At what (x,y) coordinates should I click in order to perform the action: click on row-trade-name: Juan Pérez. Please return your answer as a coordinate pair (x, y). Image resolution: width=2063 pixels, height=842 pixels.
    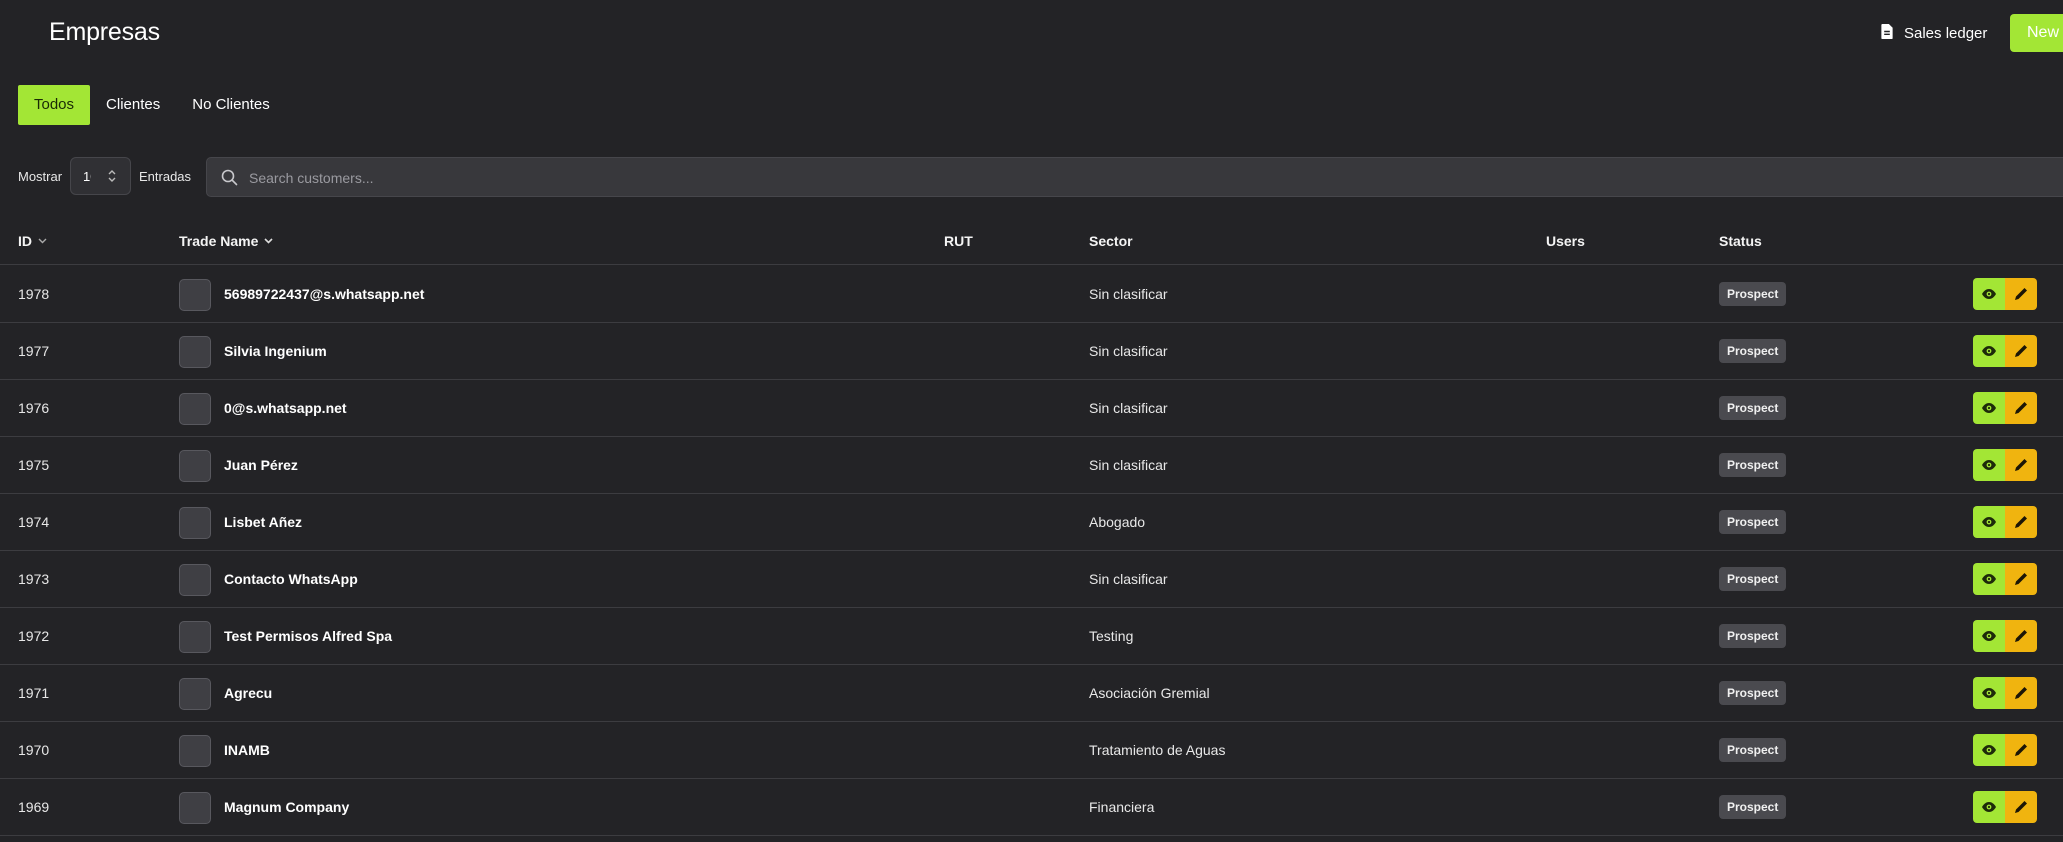
    Looking at the image, I should click on (261, 465).